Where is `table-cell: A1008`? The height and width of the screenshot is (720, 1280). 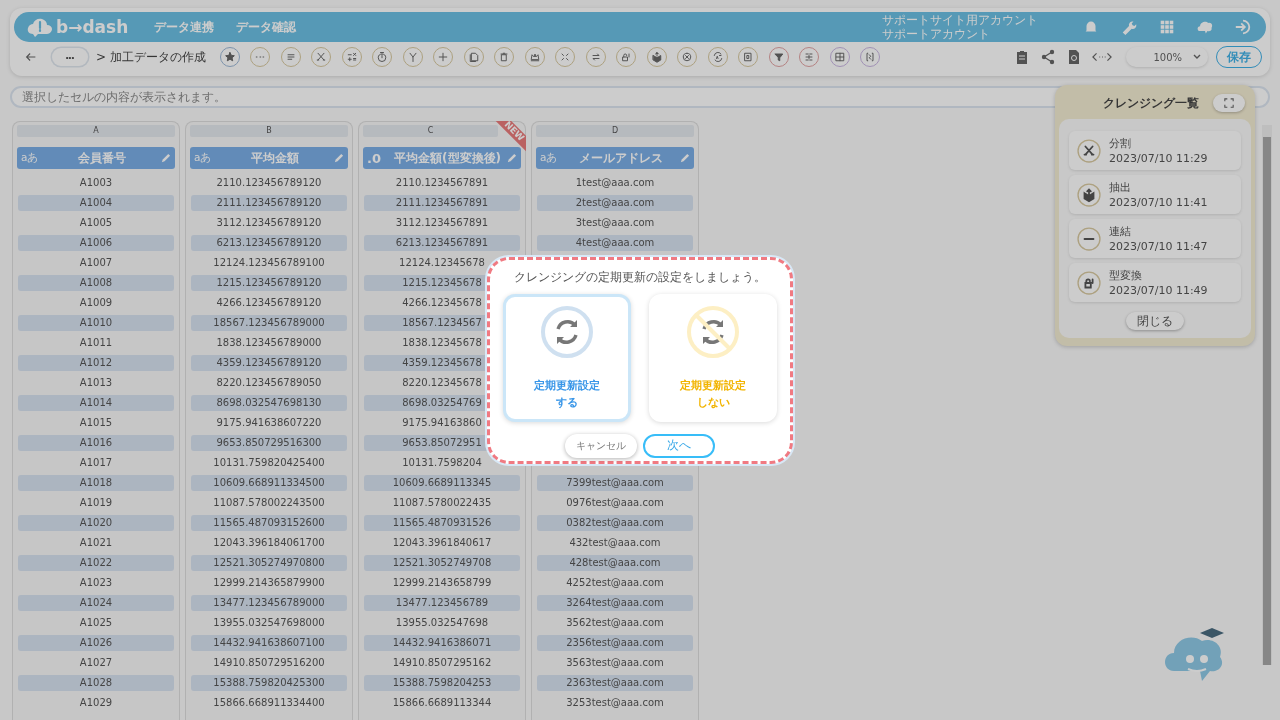
table-cell: A1008 is located at coordinates (96, 282).